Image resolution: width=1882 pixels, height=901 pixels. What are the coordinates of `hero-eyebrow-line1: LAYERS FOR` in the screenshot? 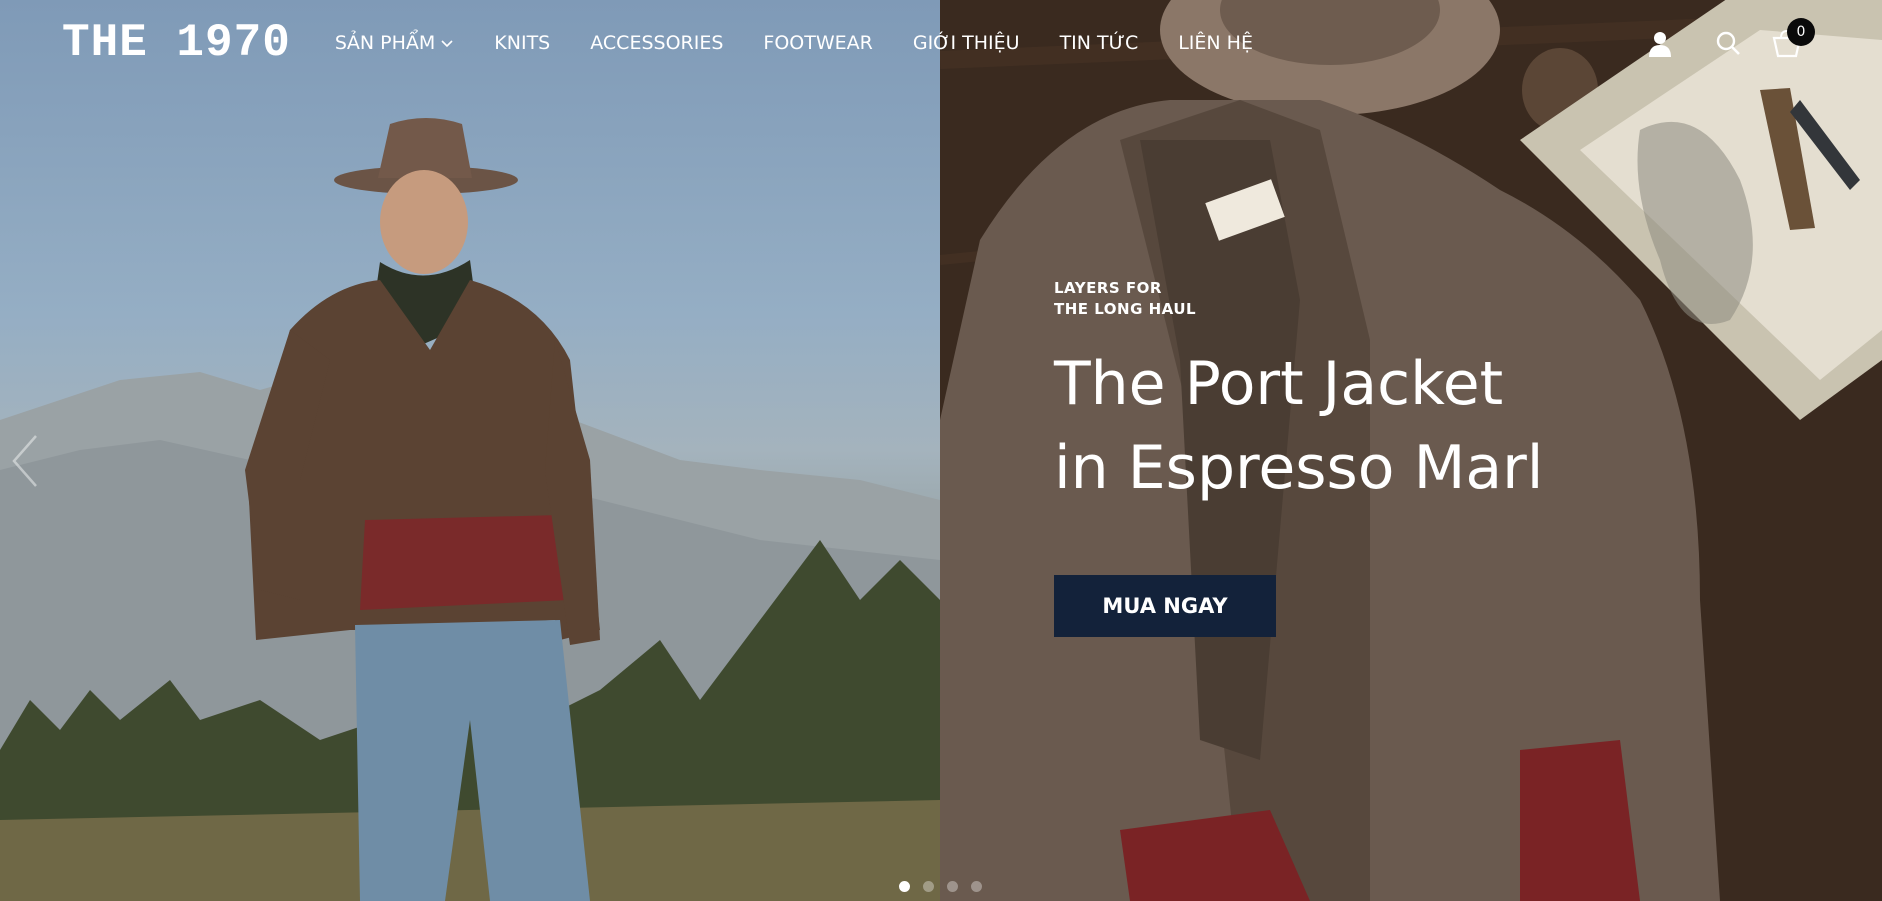 It's located at (1108, 288).